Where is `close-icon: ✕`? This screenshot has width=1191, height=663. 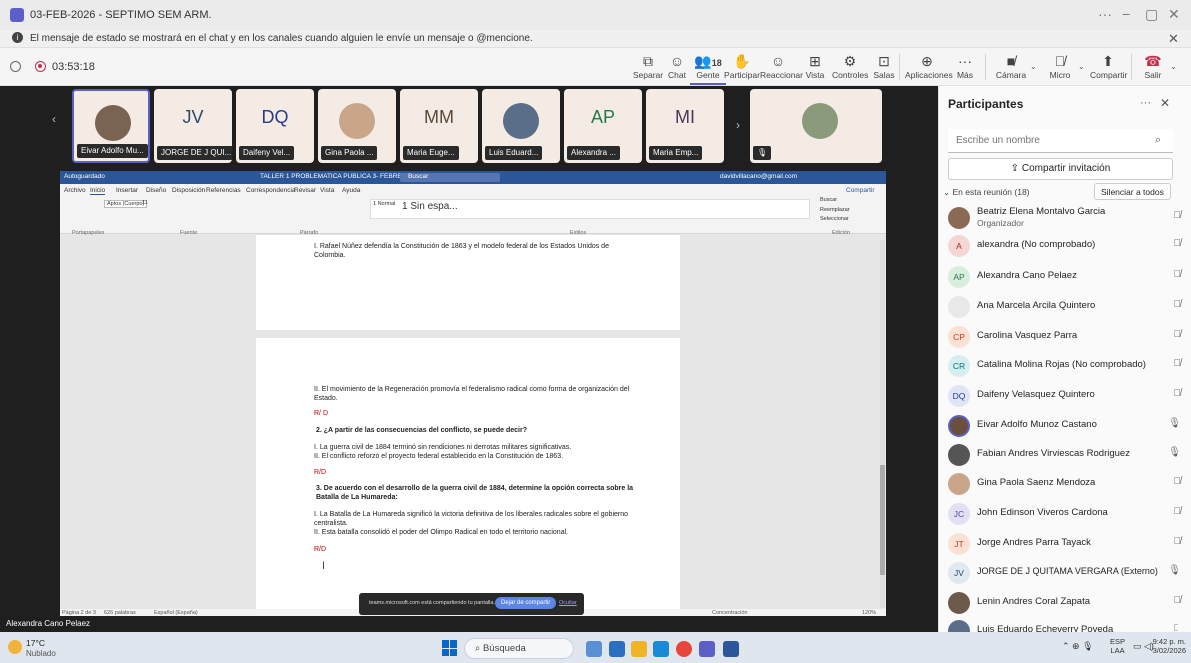
close-icon: ✕ is located at coordinates (1174, 14).